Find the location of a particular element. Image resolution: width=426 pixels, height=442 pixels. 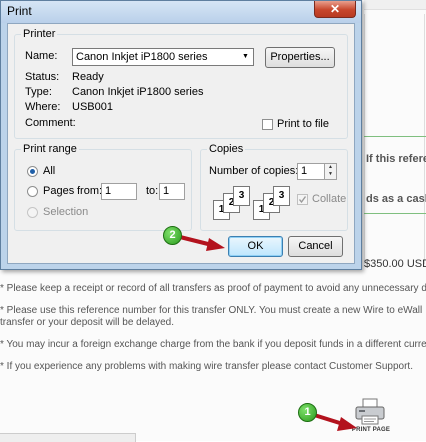

step-one-marker: 1 is located at coordinates (307, 412).